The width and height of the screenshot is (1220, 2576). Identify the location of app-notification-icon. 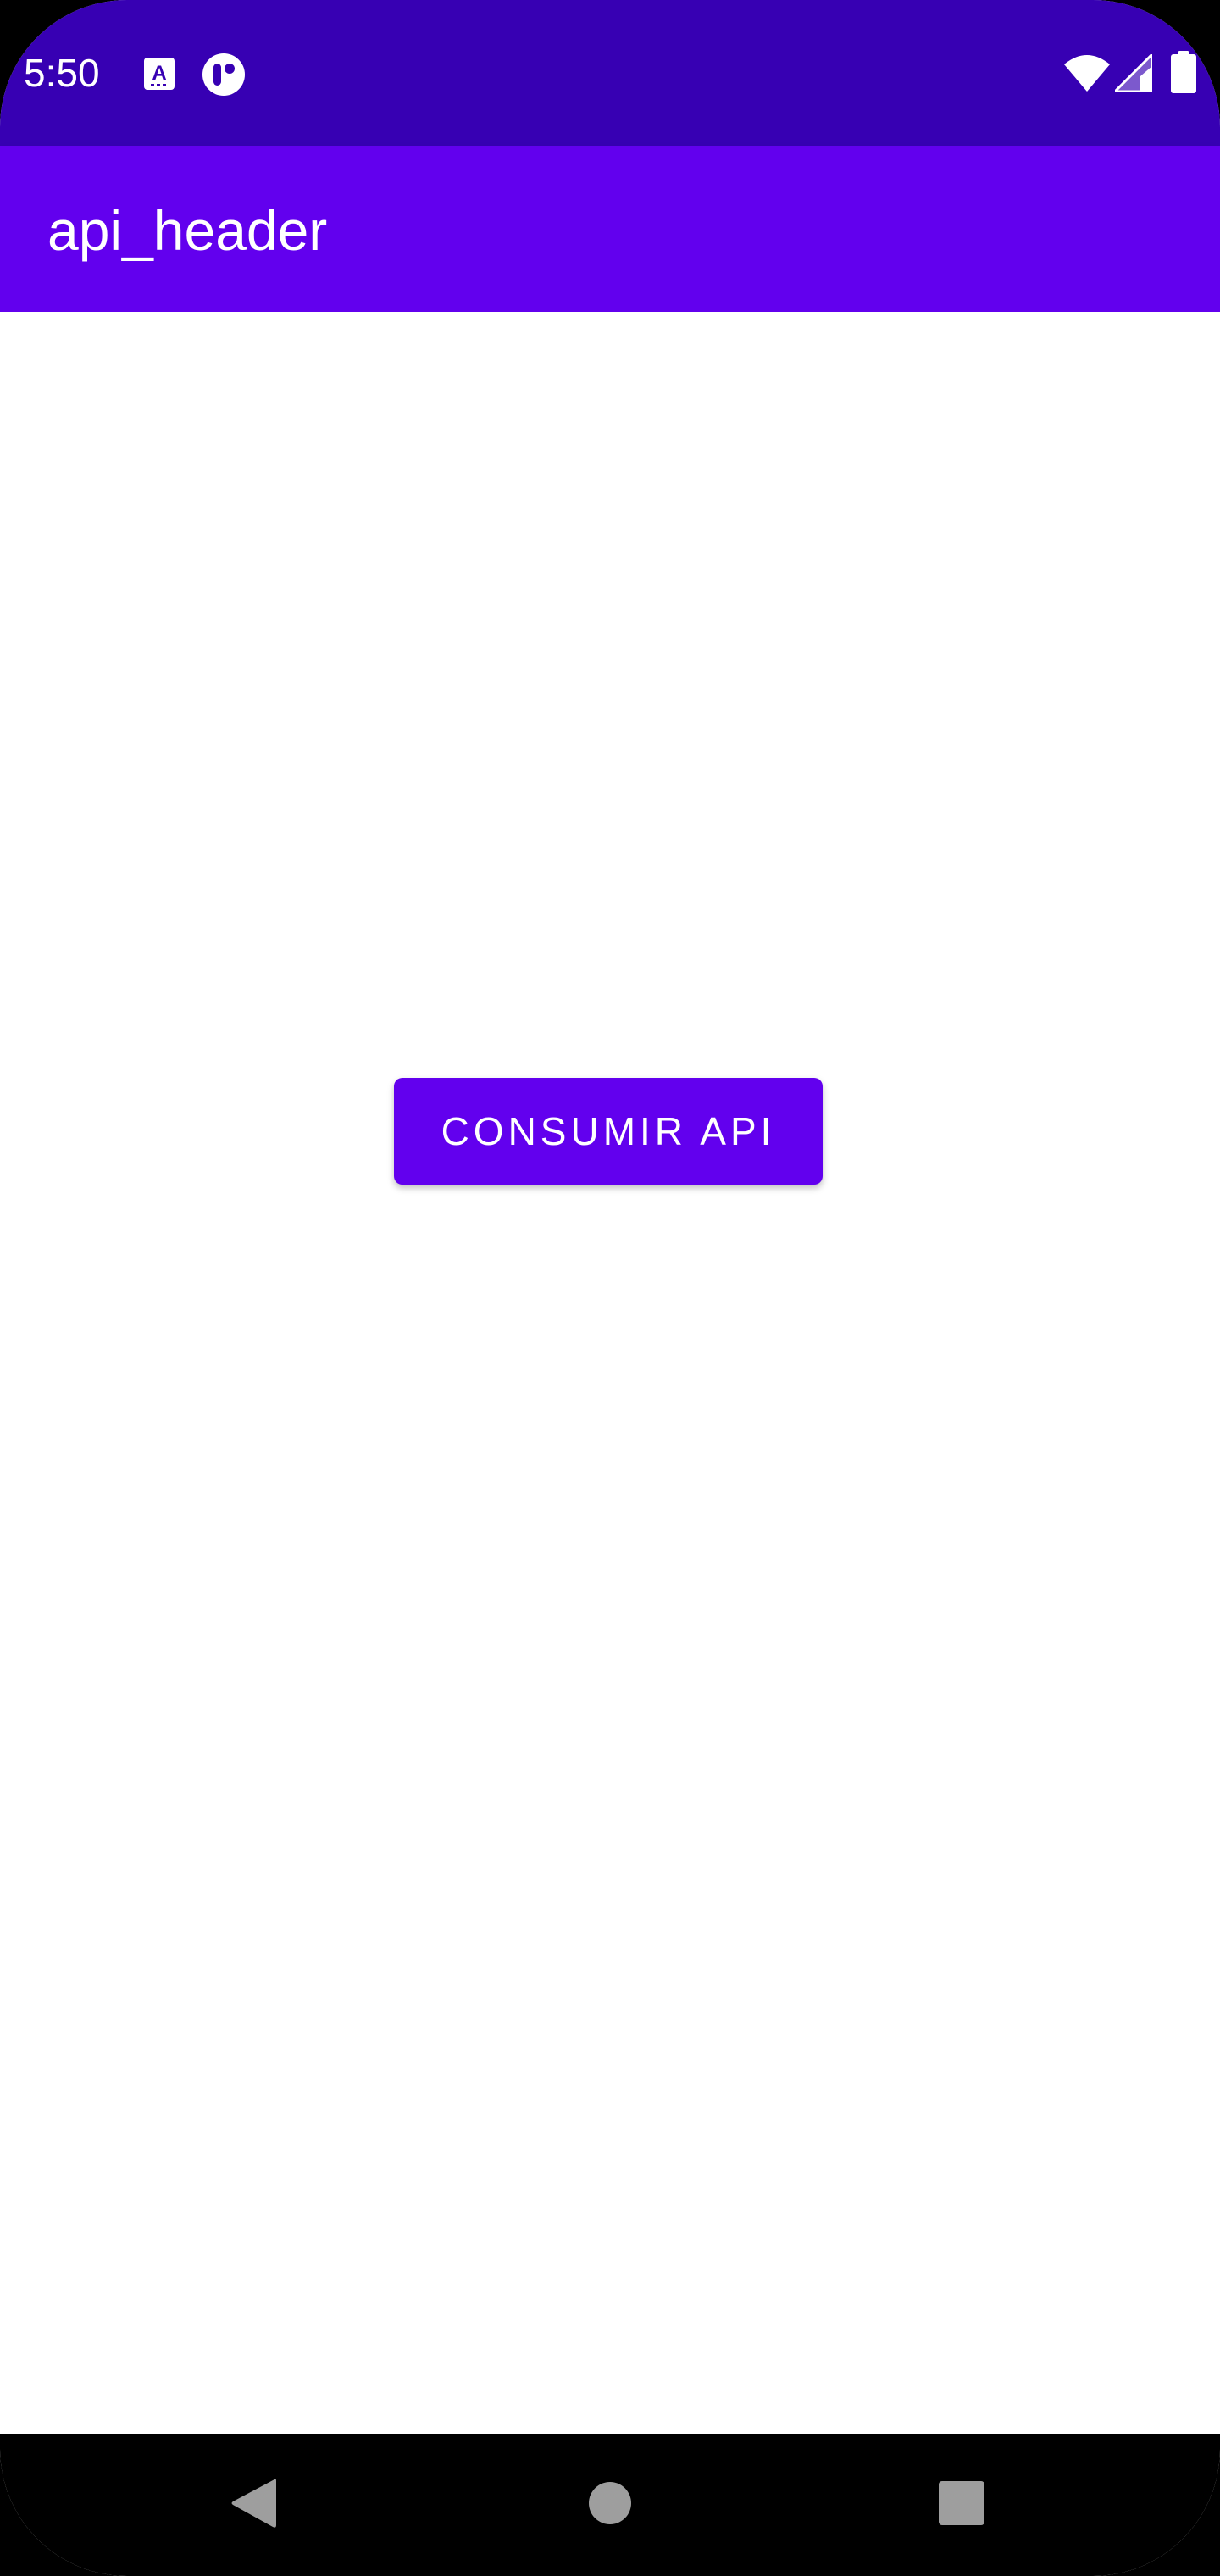
(223, 74).